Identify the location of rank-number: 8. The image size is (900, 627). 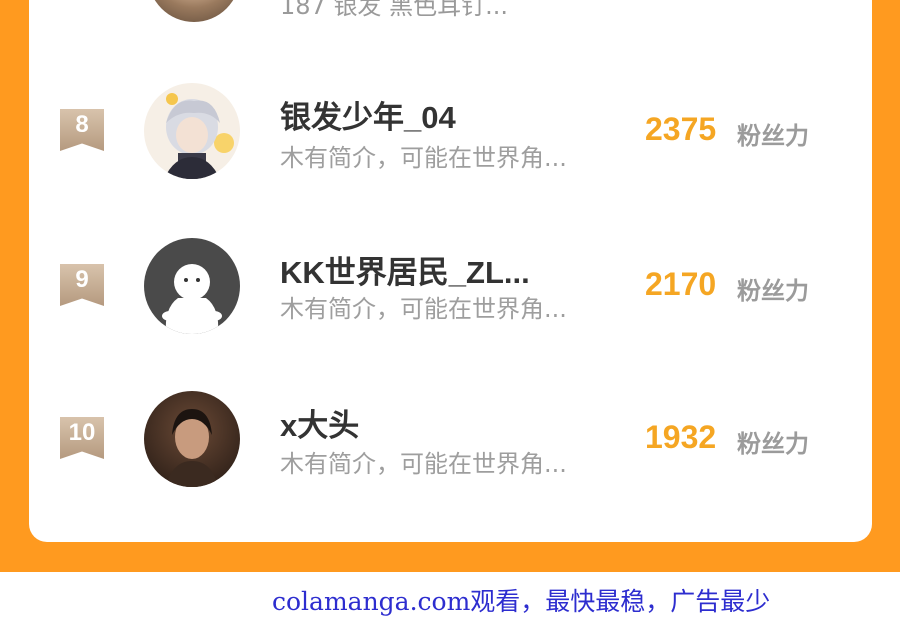
(82, 124).